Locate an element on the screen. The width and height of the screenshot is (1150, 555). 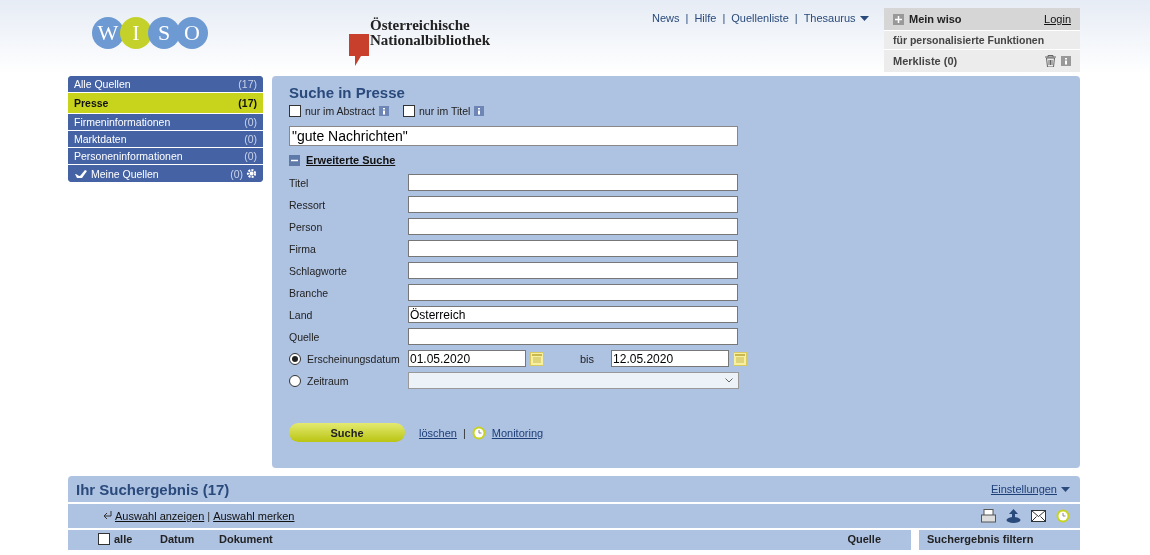
panel-title: Suche in Presse is located at coordinates (347, 92).